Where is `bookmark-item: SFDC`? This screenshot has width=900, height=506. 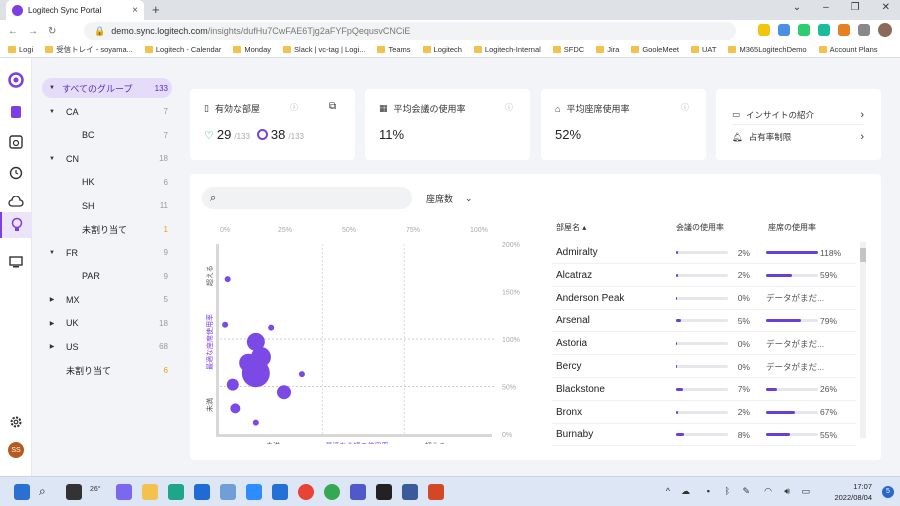 bookmark-item: SFDC is located at coordinates (568, 49).